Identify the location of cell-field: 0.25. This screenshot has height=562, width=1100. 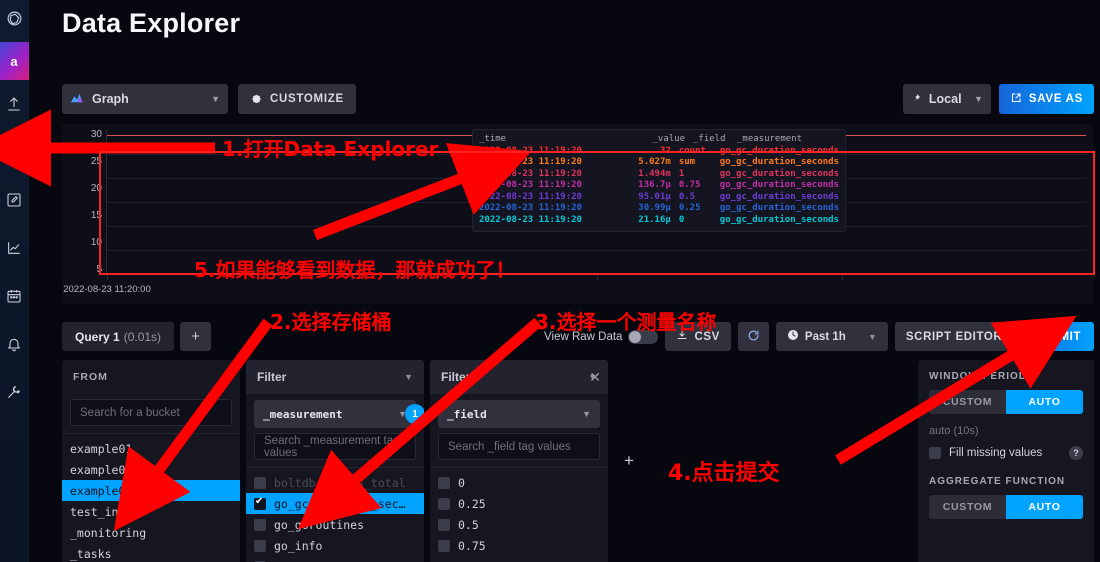
(689, 208).